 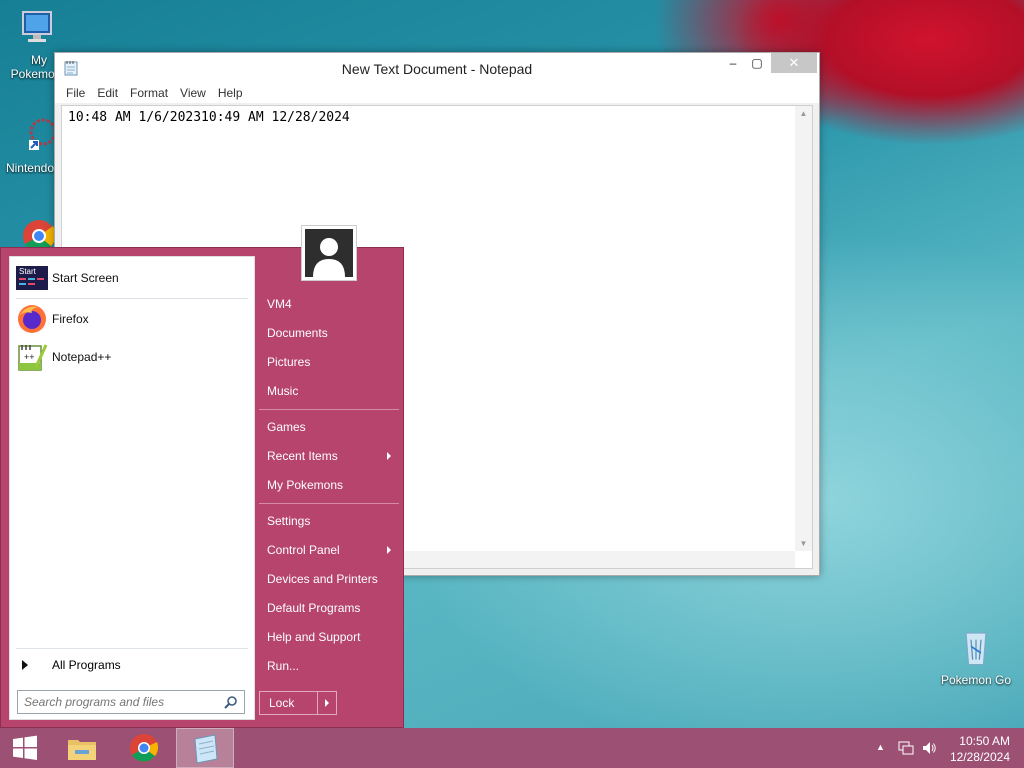 What do you see at coordinates (329, 391) in the screenshot?
I see `start-item-music: Music` at bounding box center [329, 391].